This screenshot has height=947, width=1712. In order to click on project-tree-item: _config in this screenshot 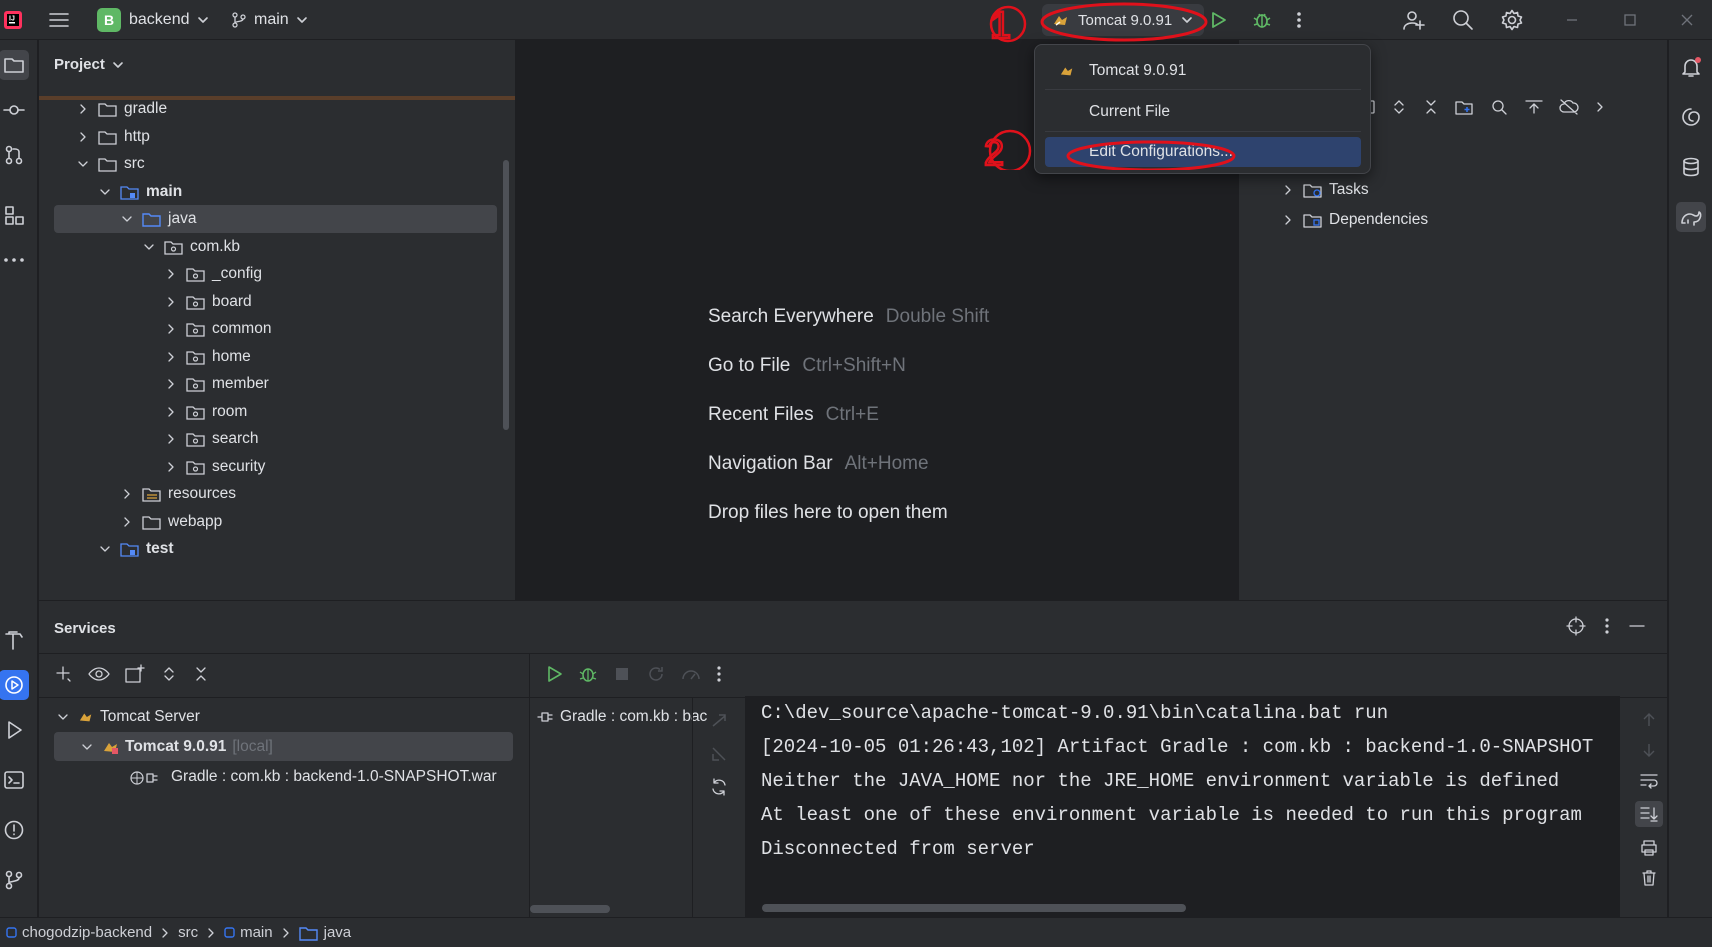, I will do `click(213, 274)`.